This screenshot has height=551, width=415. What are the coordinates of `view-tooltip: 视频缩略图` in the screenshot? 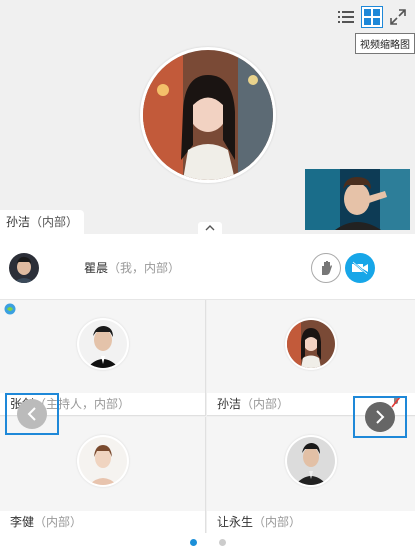 It's located at (385, 43).